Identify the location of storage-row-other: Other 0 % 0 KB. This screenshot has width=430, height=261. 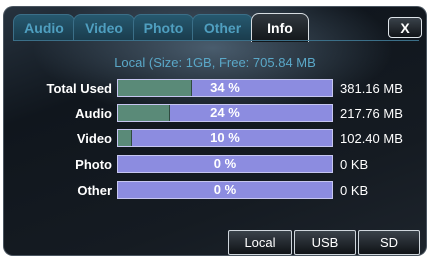
(215, 191).